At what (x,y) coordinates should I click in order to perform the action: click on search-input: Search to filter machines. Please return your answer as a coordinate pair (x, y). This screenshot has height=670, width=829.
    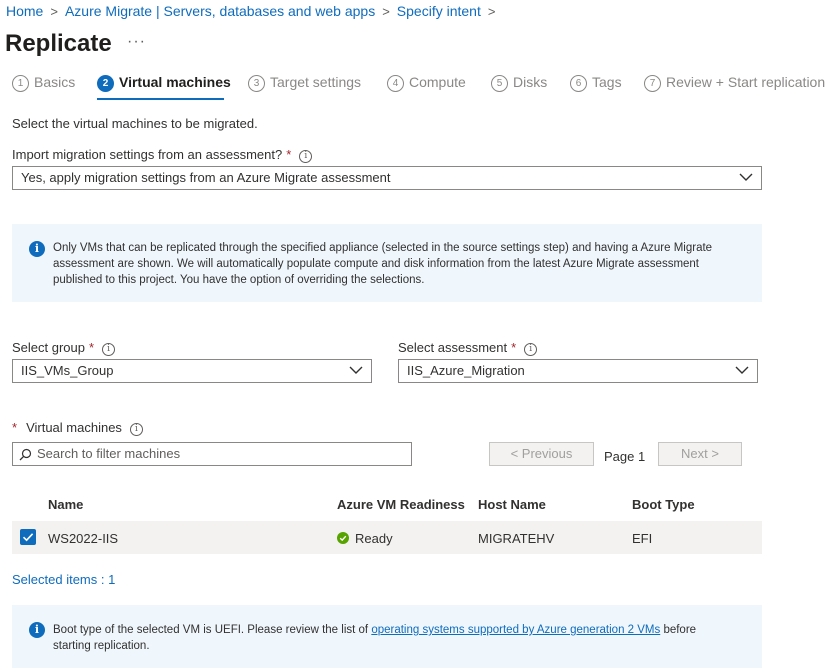
    Looking at the image, I should click on (212, 454).